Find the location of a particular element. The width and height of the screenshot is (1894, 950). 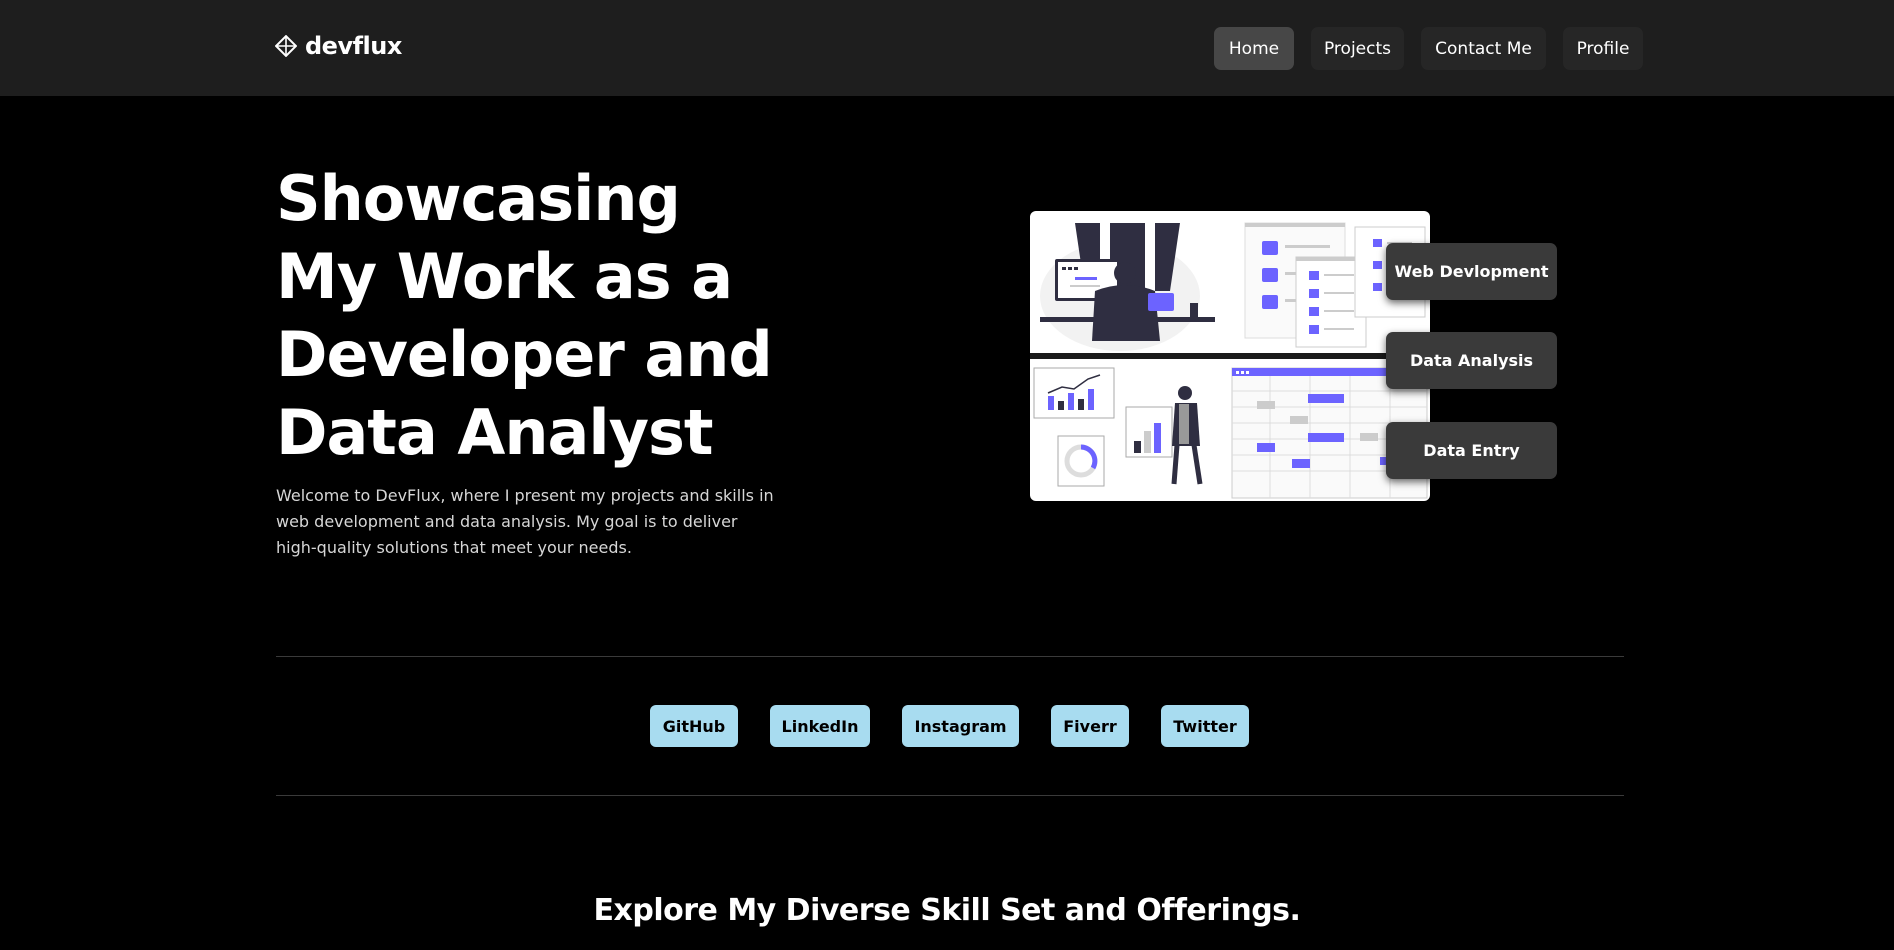

linkedin-link: LinkedIn is located at coordinates (820, 726).